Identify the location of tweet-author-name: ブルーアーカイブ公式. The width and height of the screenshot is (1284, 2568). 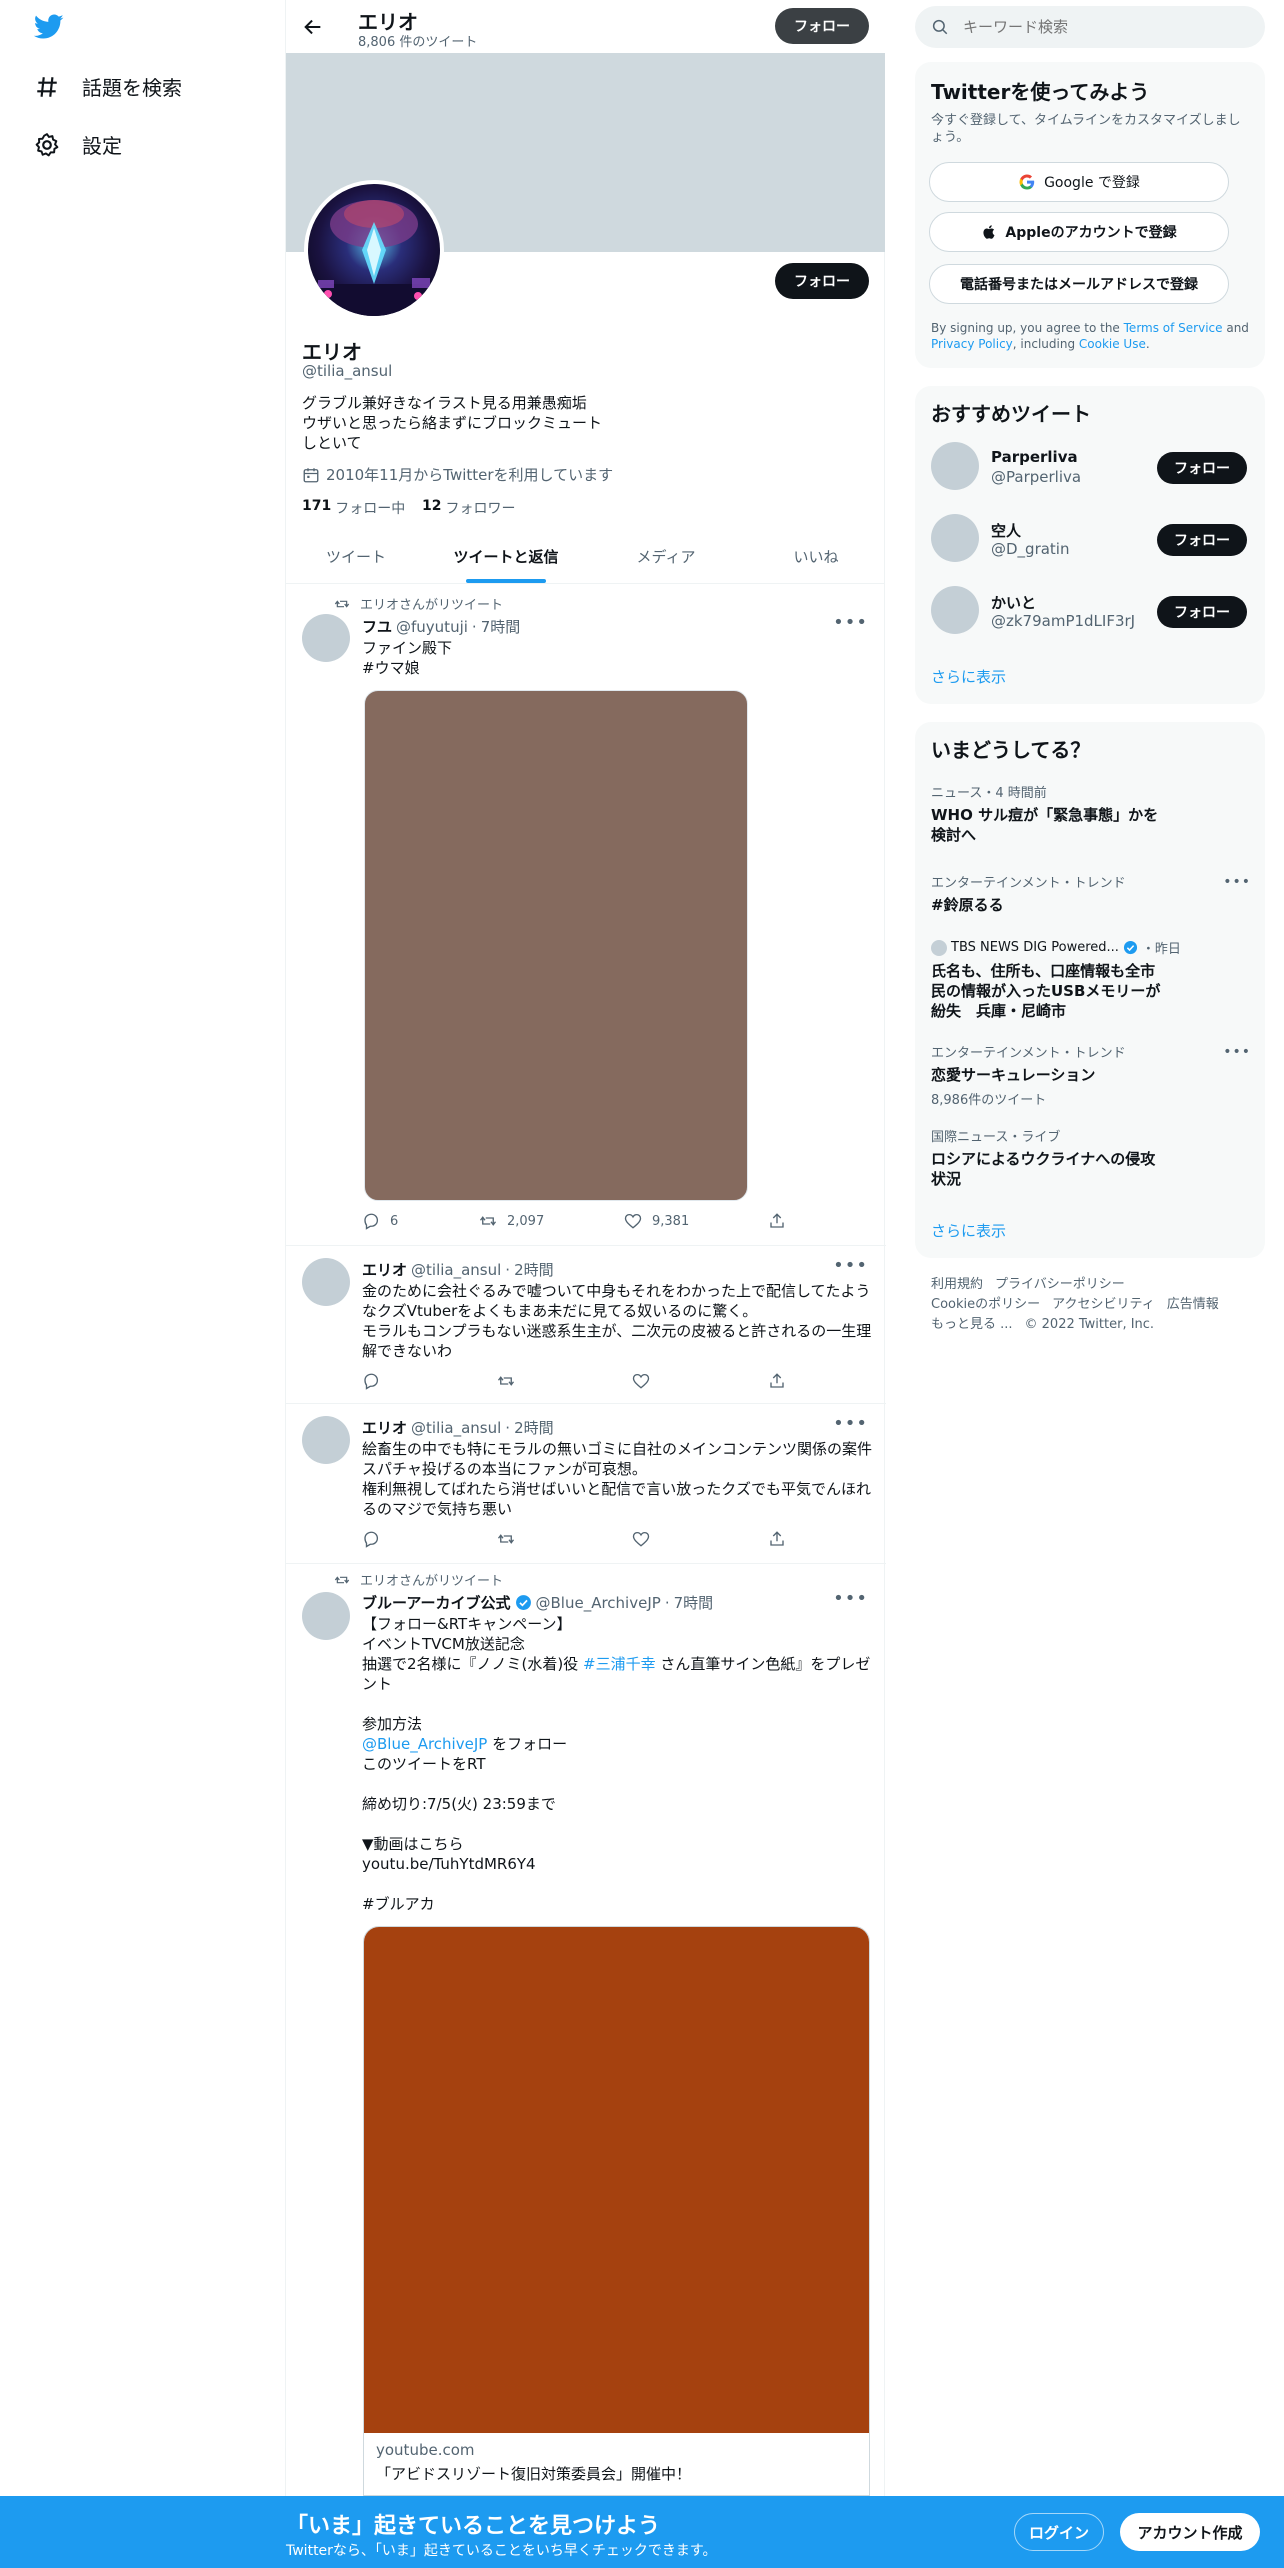
(436, 1602).